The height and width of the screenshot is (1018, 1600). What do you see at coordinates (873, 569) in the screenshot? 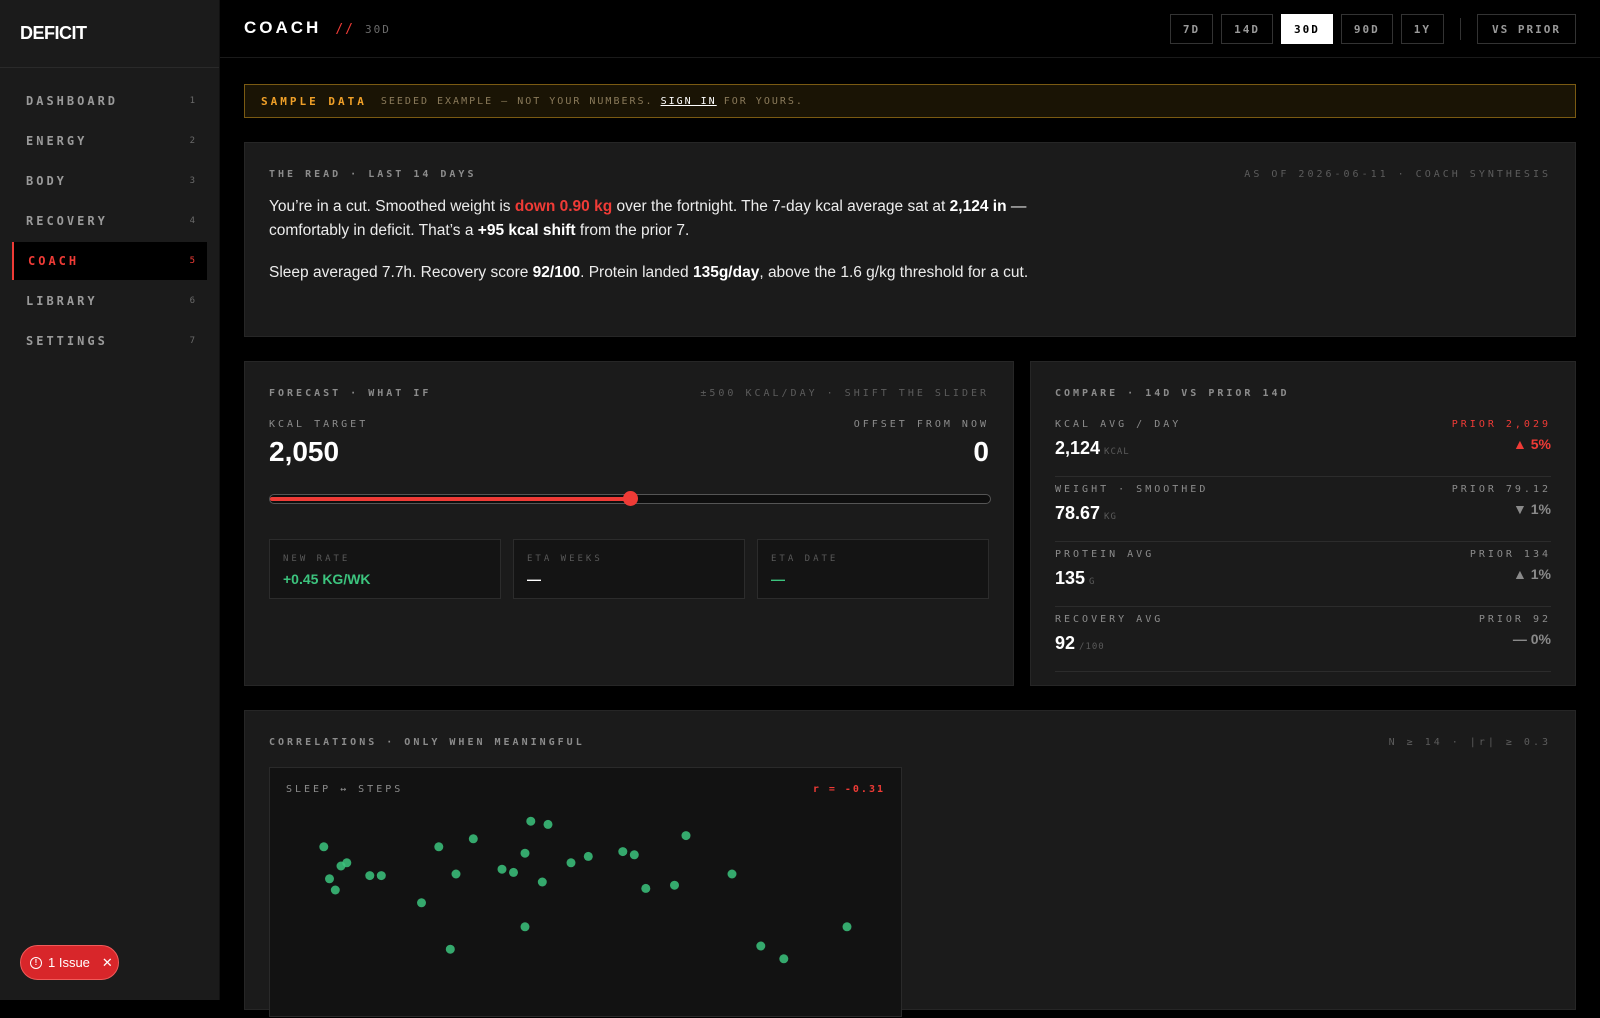
I see `eta-date-box: ETA DATE —` at bounding box center [873, 569].